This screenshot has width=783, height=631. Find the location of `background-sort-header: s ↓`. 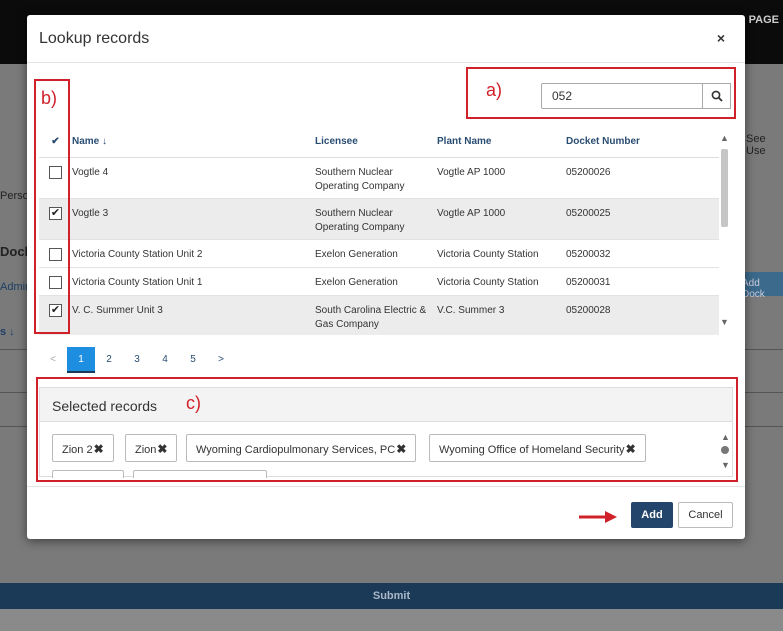

background-sort-header: s ↓ is located at coordinates (7, 332).